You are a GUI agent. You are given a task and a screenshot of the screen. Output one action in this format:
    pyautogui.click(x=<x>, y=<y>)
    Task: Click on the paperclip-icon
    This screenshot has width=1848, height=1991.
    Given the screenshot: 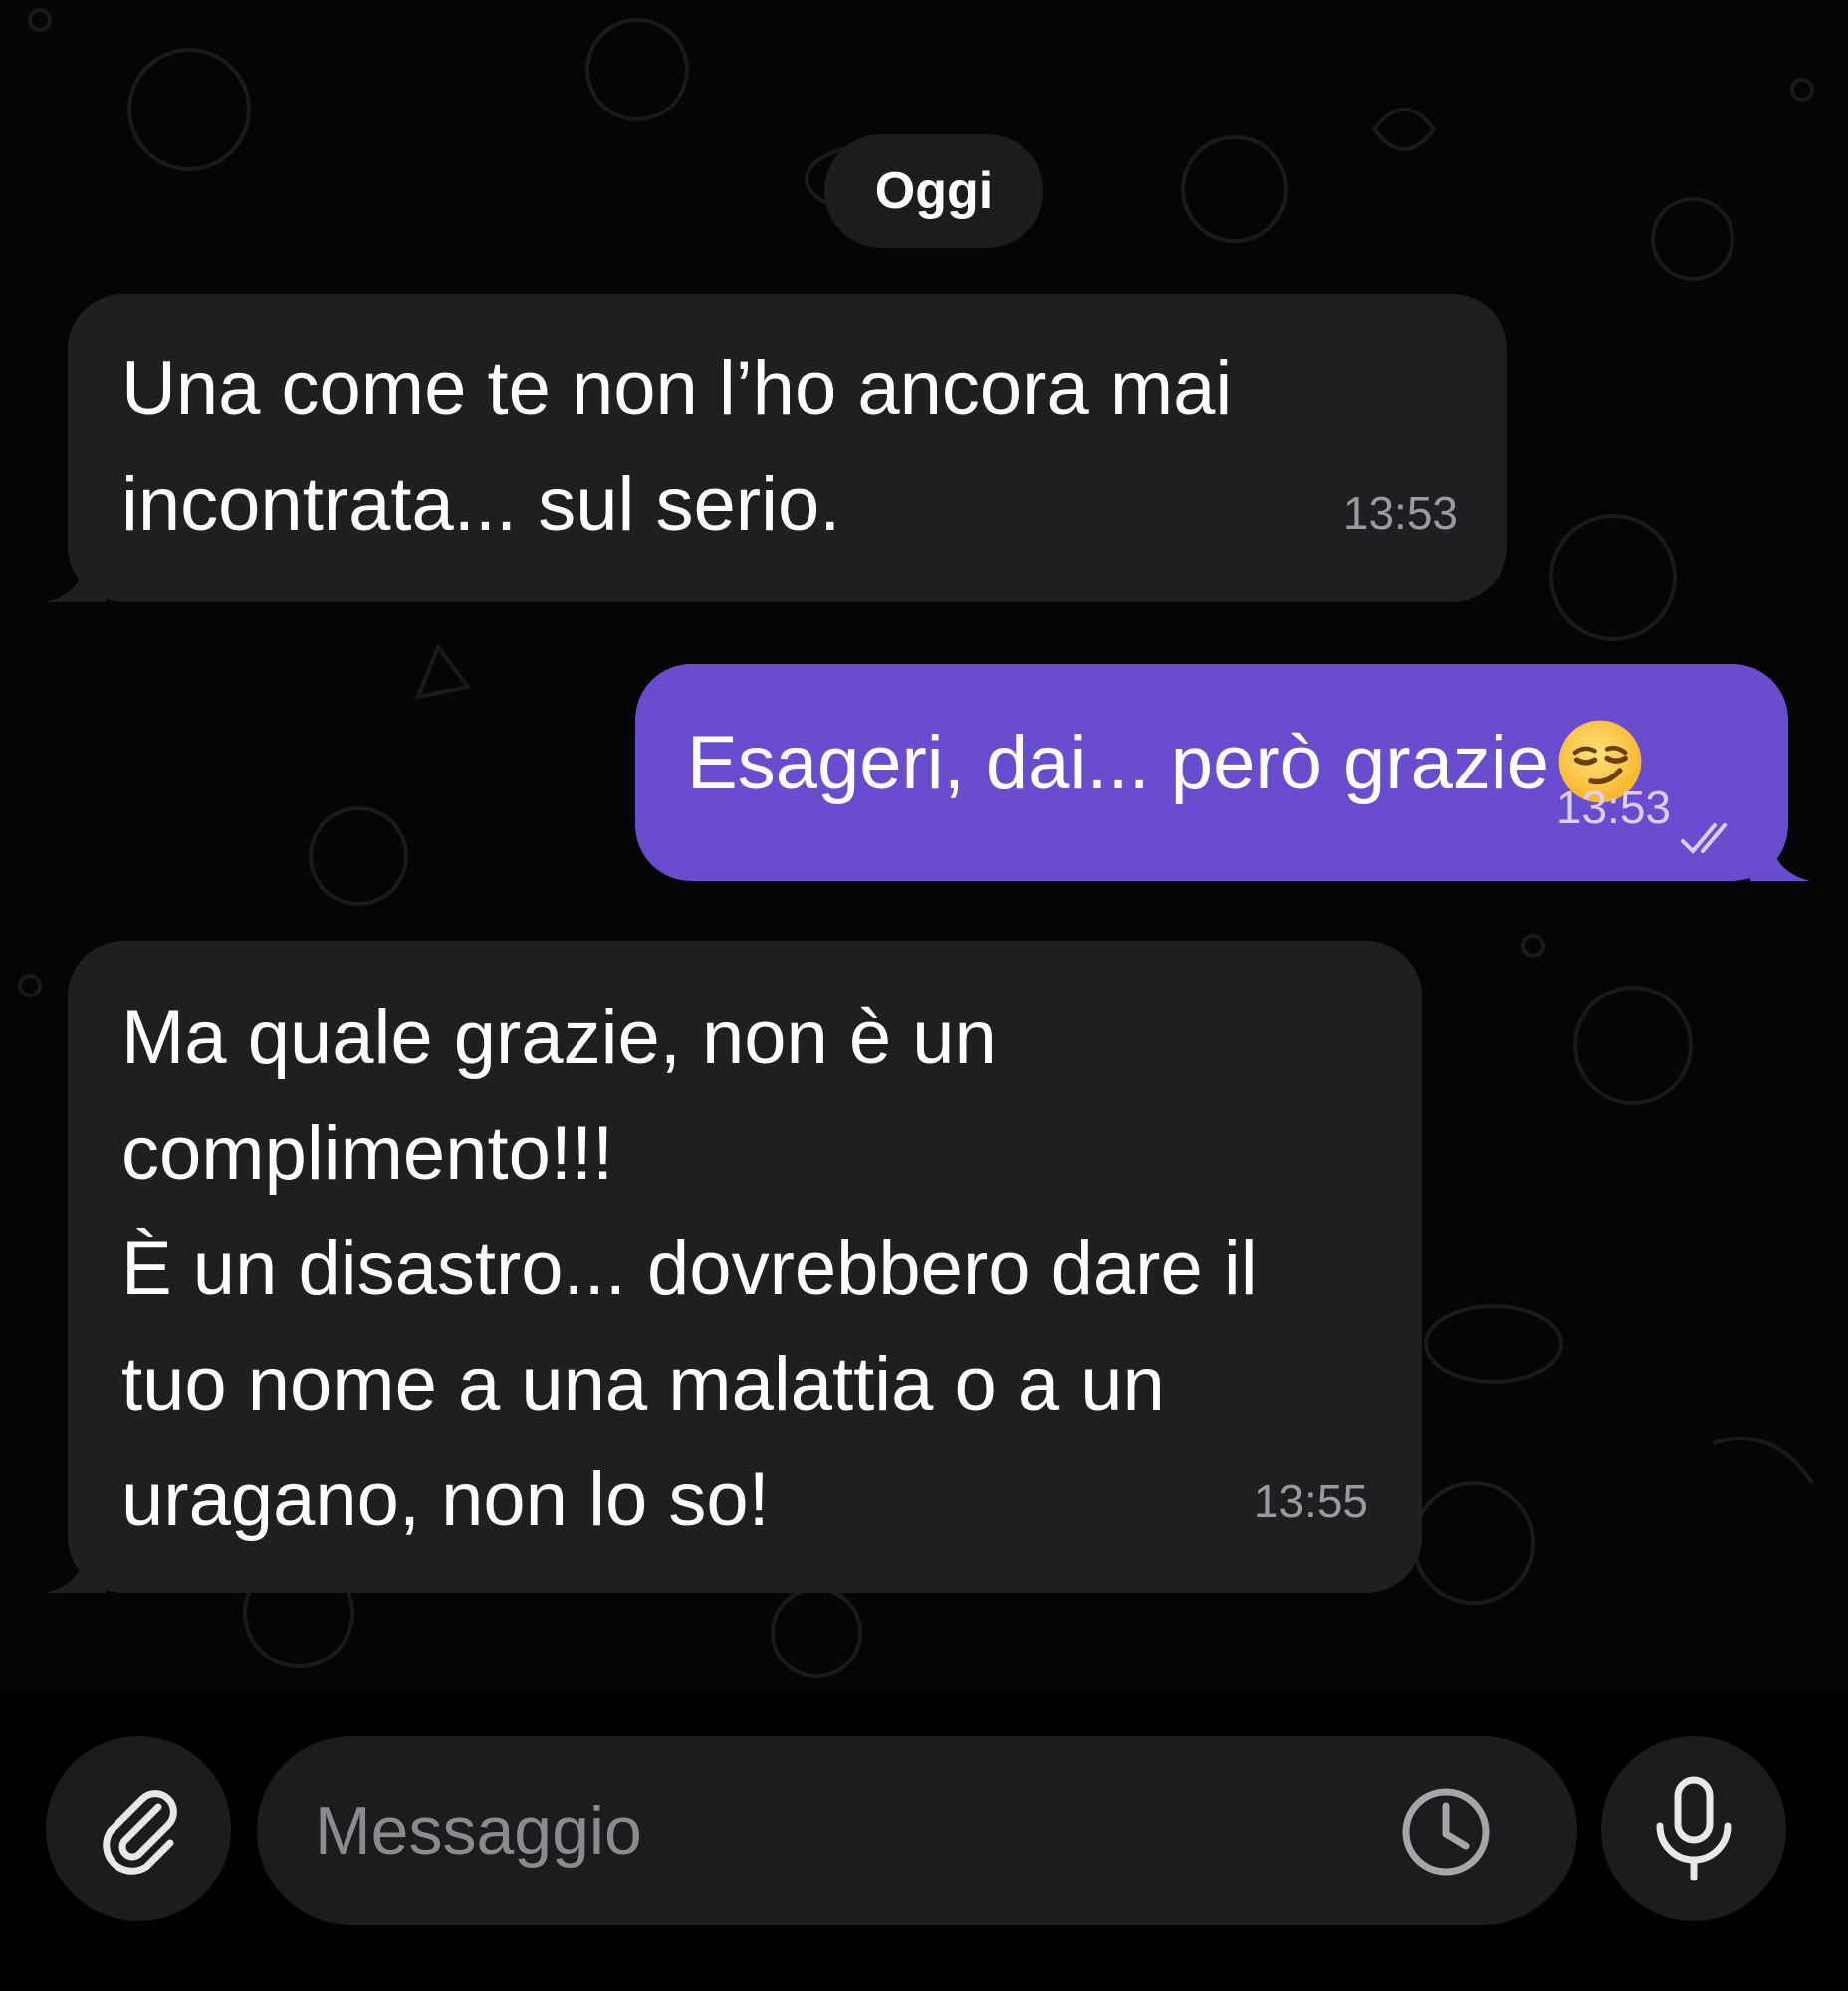 What is the action you would take?
    pyautogui.click(x=140, y=1832)
    